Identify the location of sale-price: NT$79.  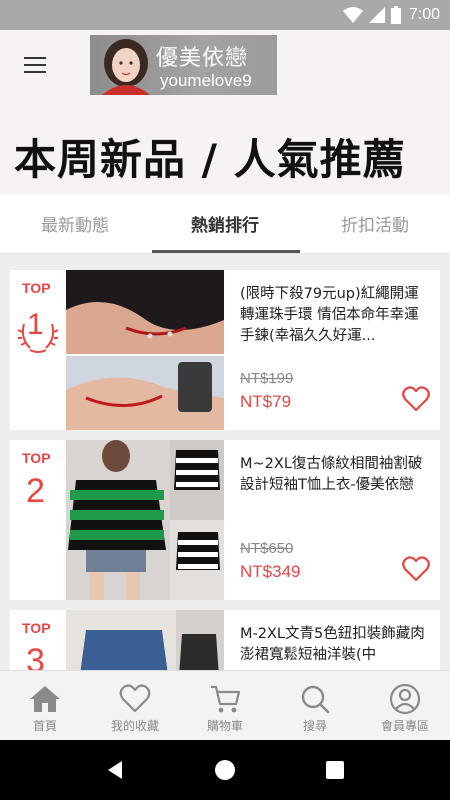
(266, 401).